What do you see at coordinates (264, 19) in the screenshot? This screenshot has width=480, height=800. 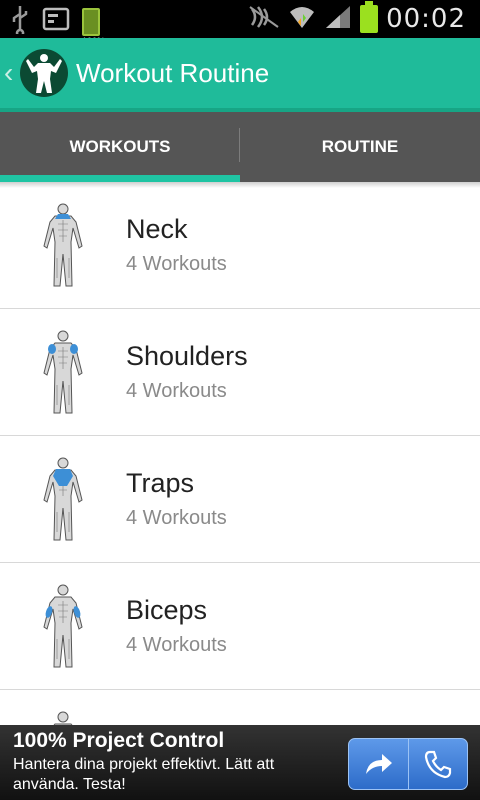 I see `nfc-off-icon` at bounding box center [264, 19].